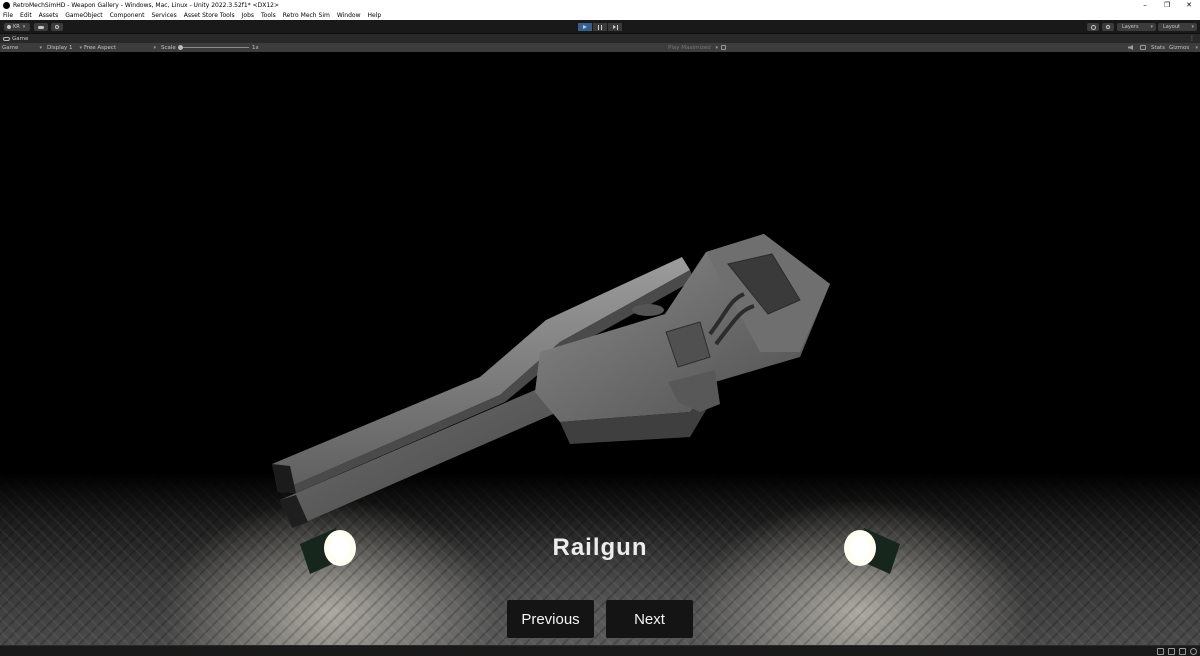  I want to click on undo-history-button, so click(1093, 27).